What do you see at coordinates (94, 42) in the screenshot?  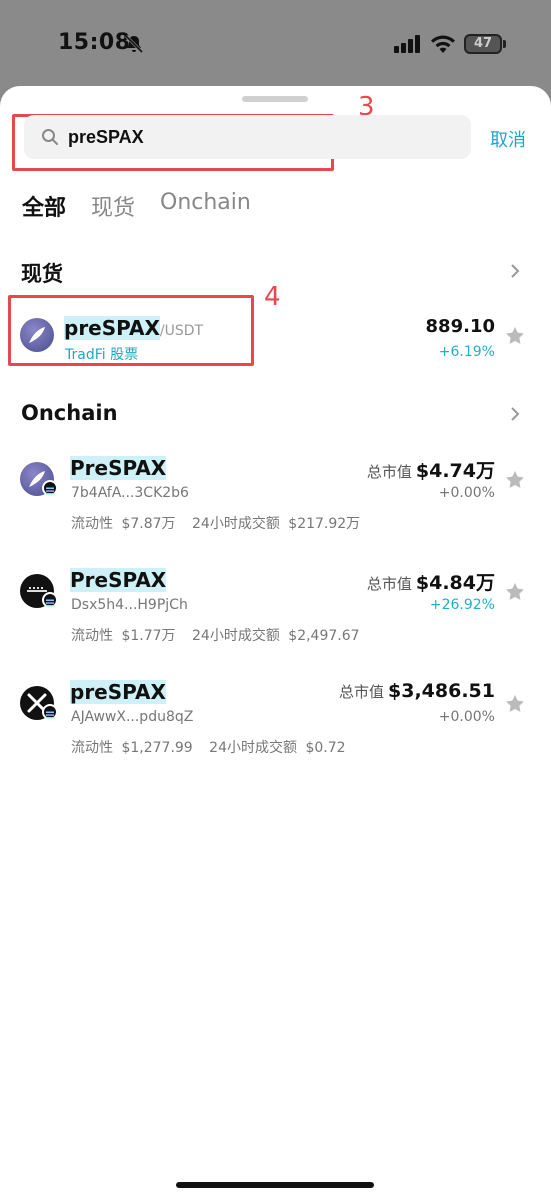 I see `status-time: 15:08` at bounding box center [94, 42].